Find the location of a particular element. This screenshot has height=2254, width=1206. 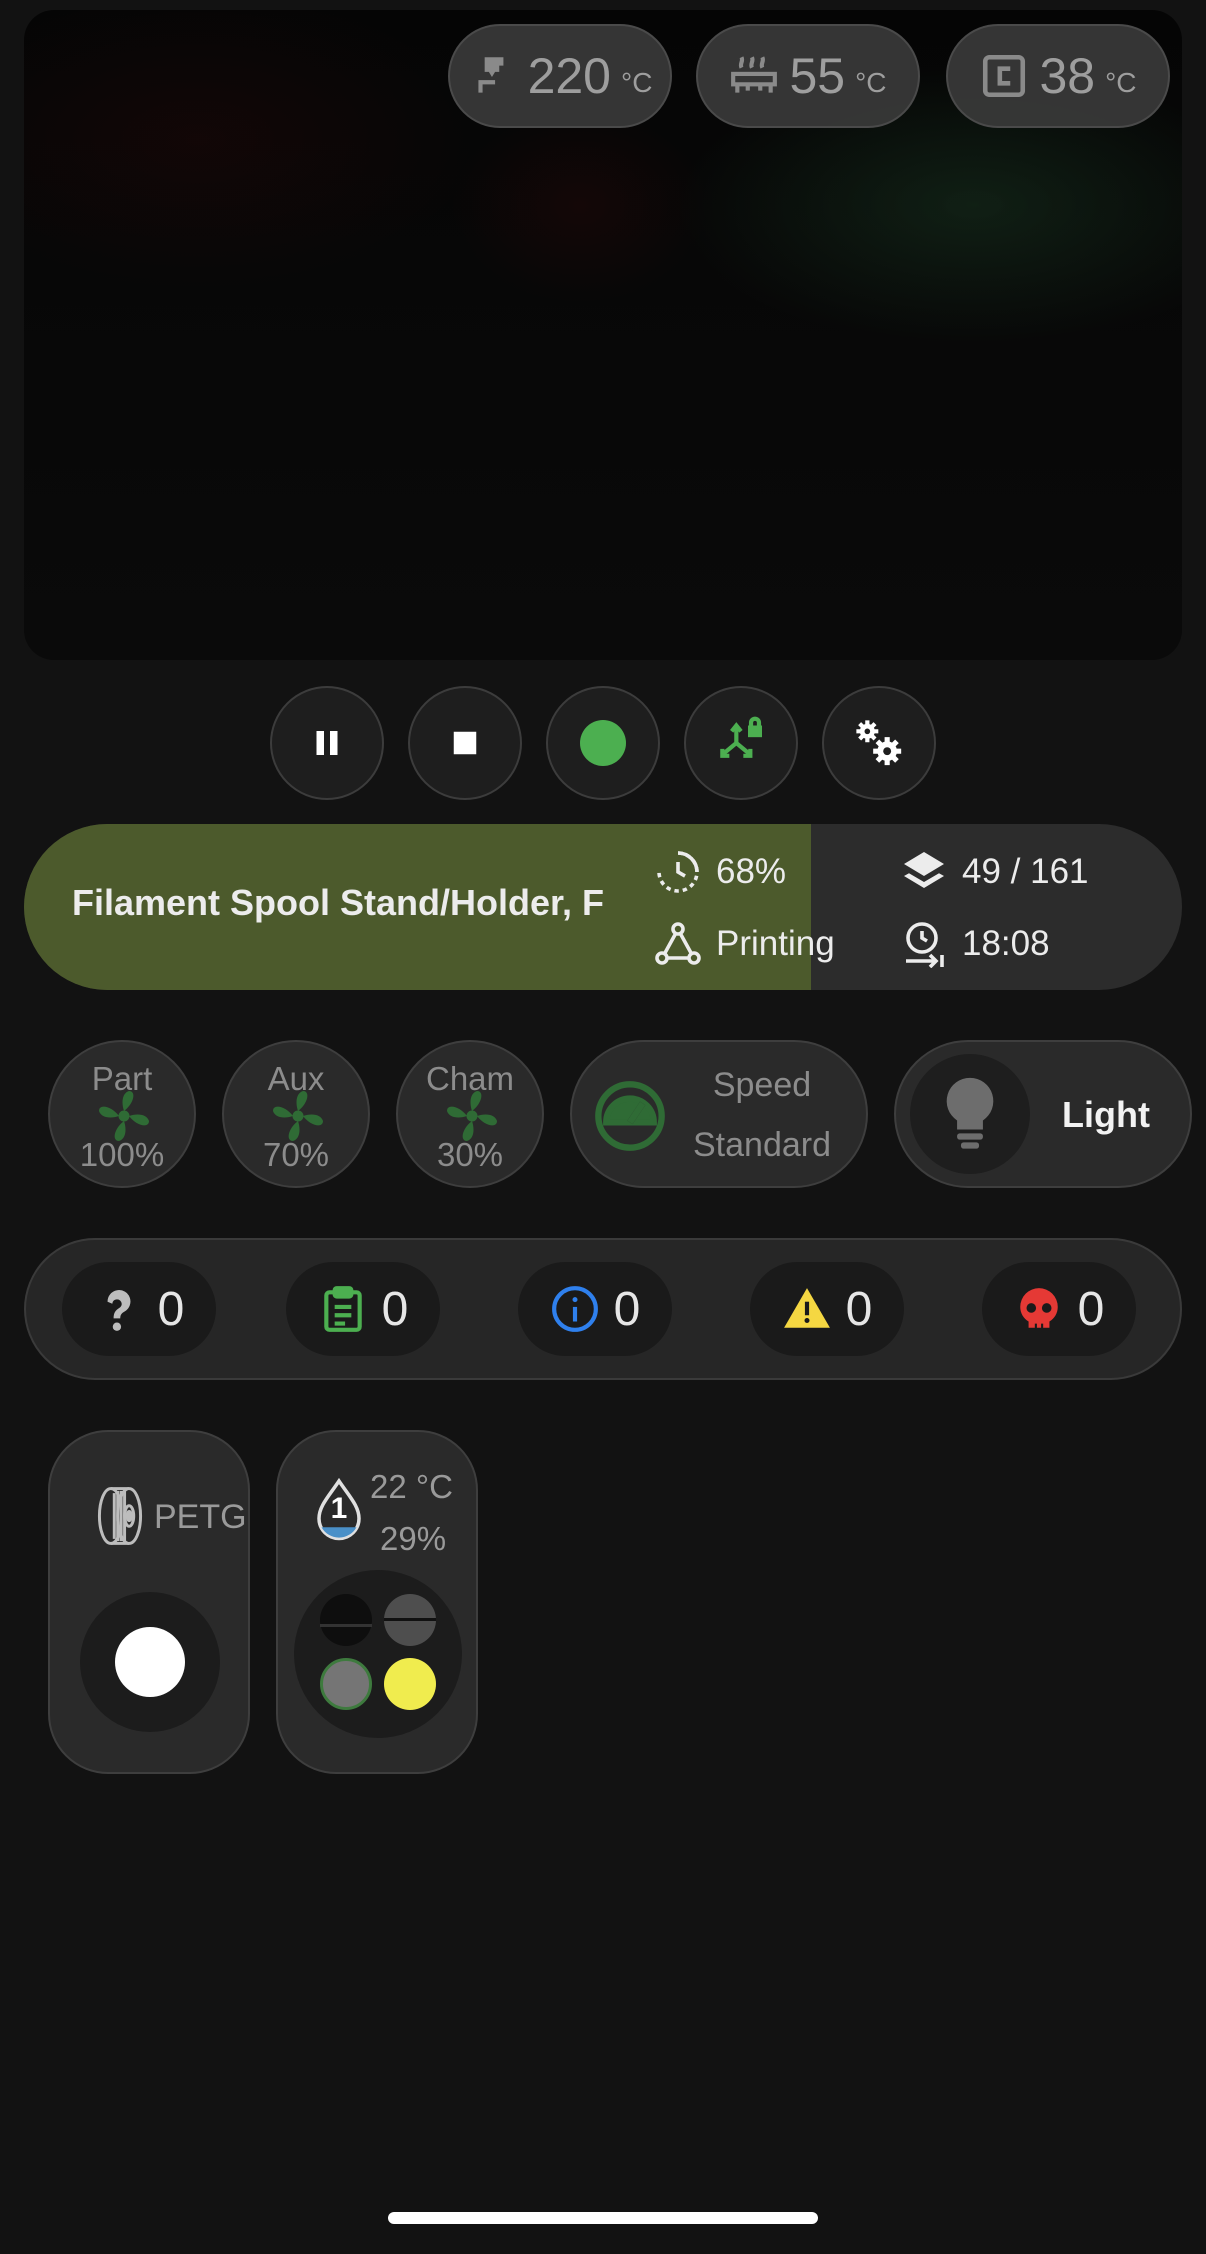

bed-temperature: 55 °C is located at coordinates (808, 76).